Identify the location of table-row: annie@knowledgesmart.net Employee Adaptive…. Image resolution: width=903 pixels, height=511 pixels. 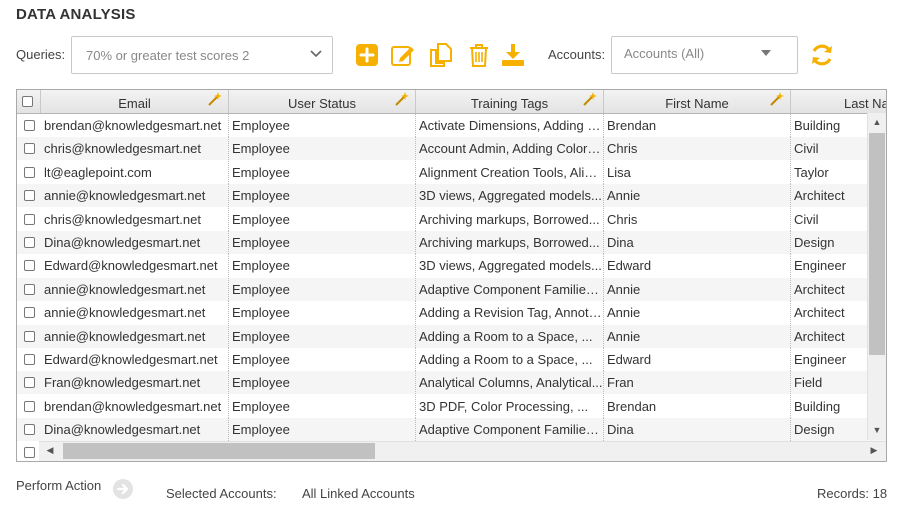
(451, 289).